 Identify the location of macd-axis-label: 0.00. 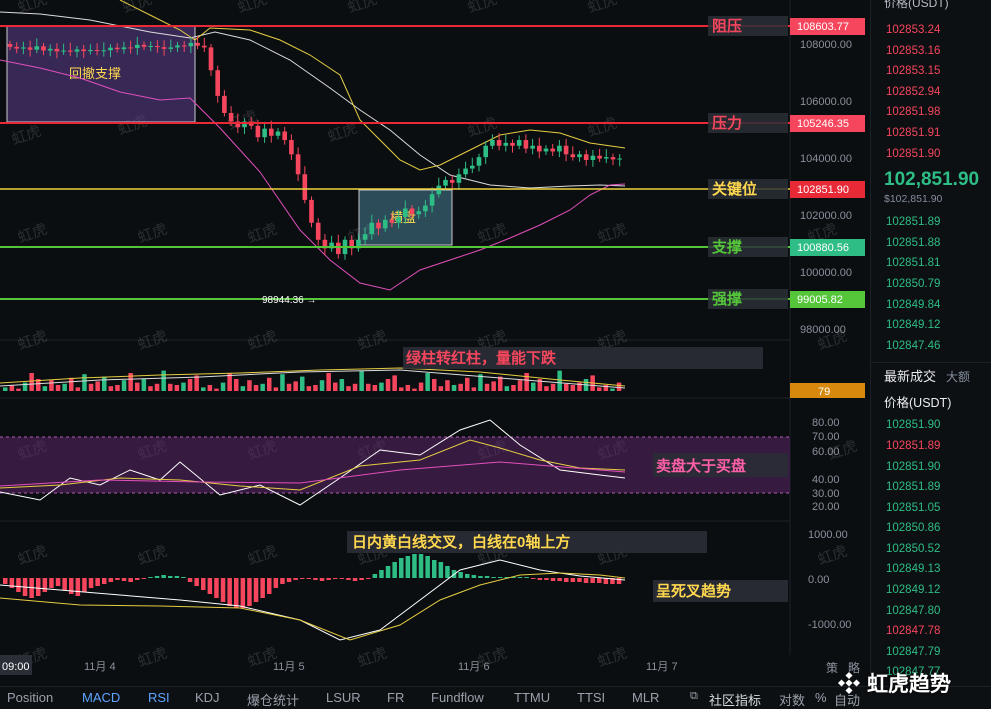
(818, 580).